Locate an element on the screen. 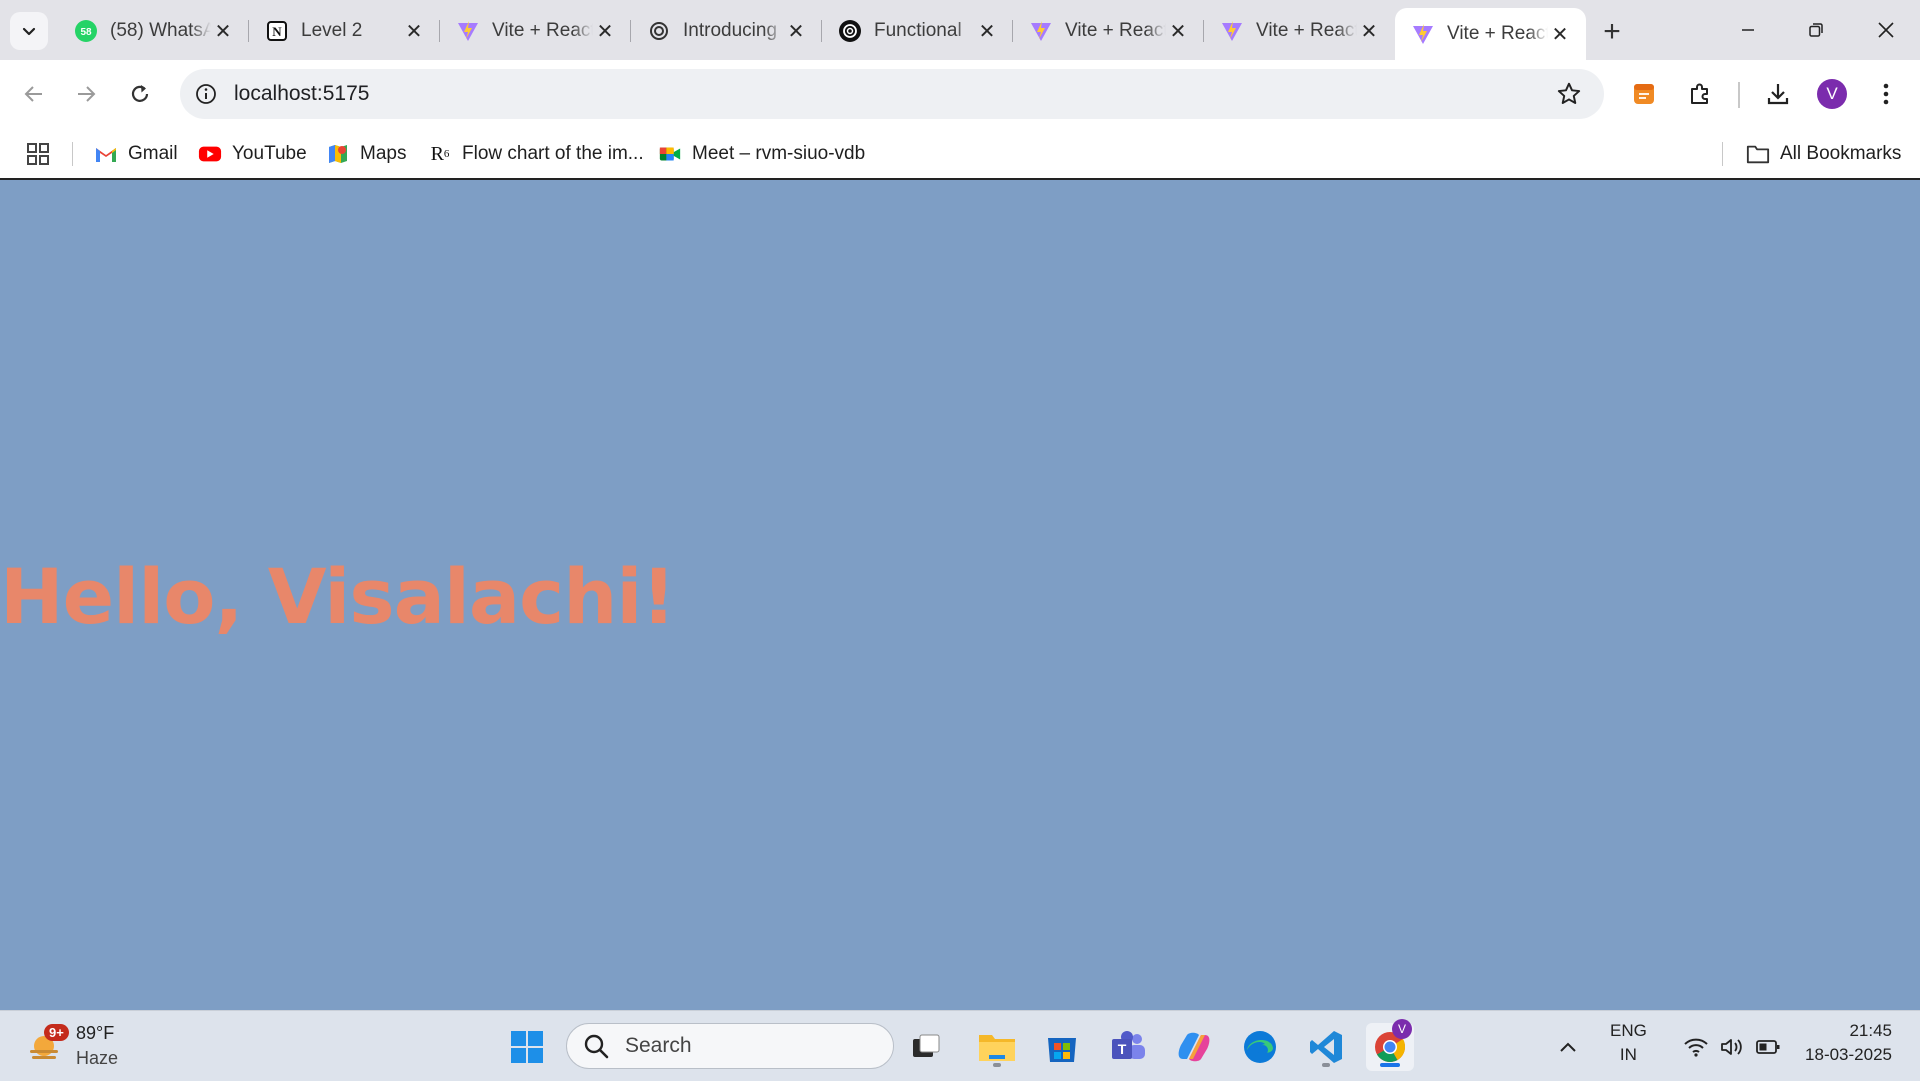 The width and height of the screenshot is (1920, 1081). download-icon is located at coordinates (1778, 94).